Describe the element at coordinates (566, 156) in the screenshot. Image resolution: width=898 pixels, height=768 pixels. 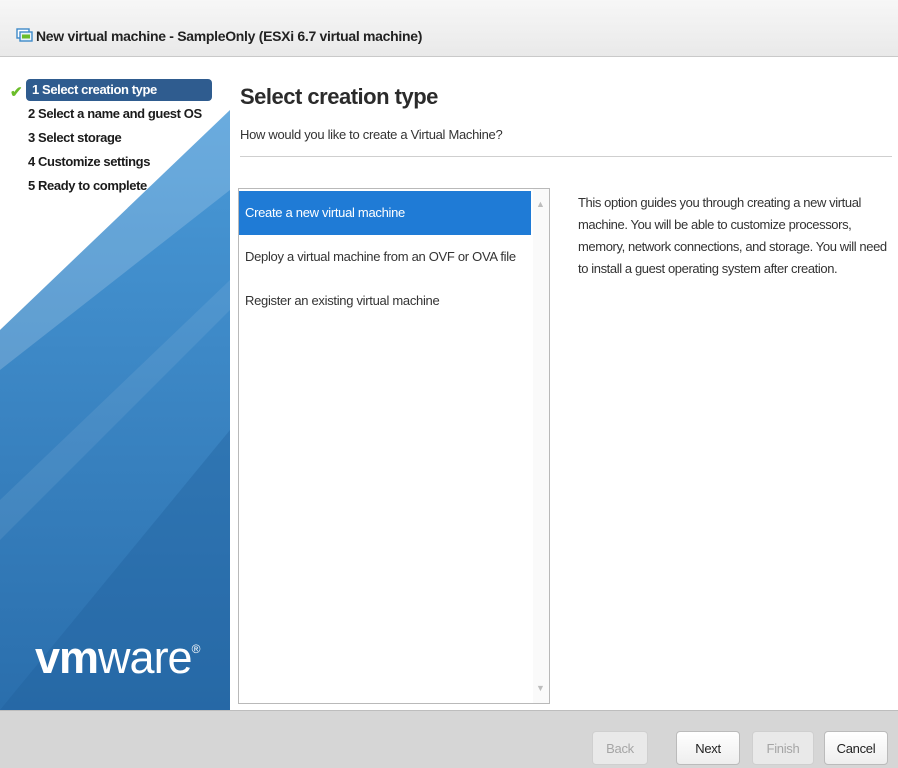
I see `header-divider` at that location.